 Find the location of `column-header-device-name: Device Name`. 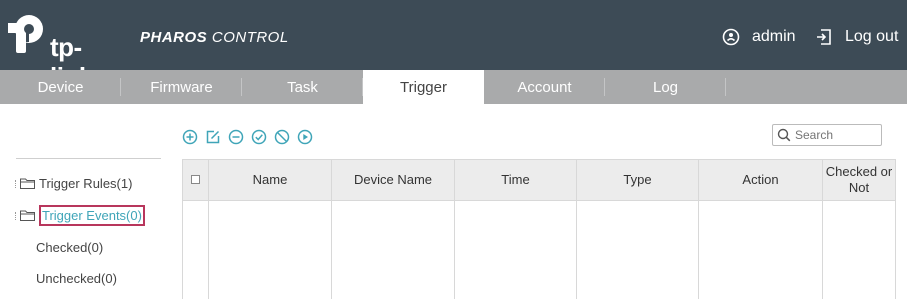

column-header-device-name: Device Name is located at coordinates (393, 180).